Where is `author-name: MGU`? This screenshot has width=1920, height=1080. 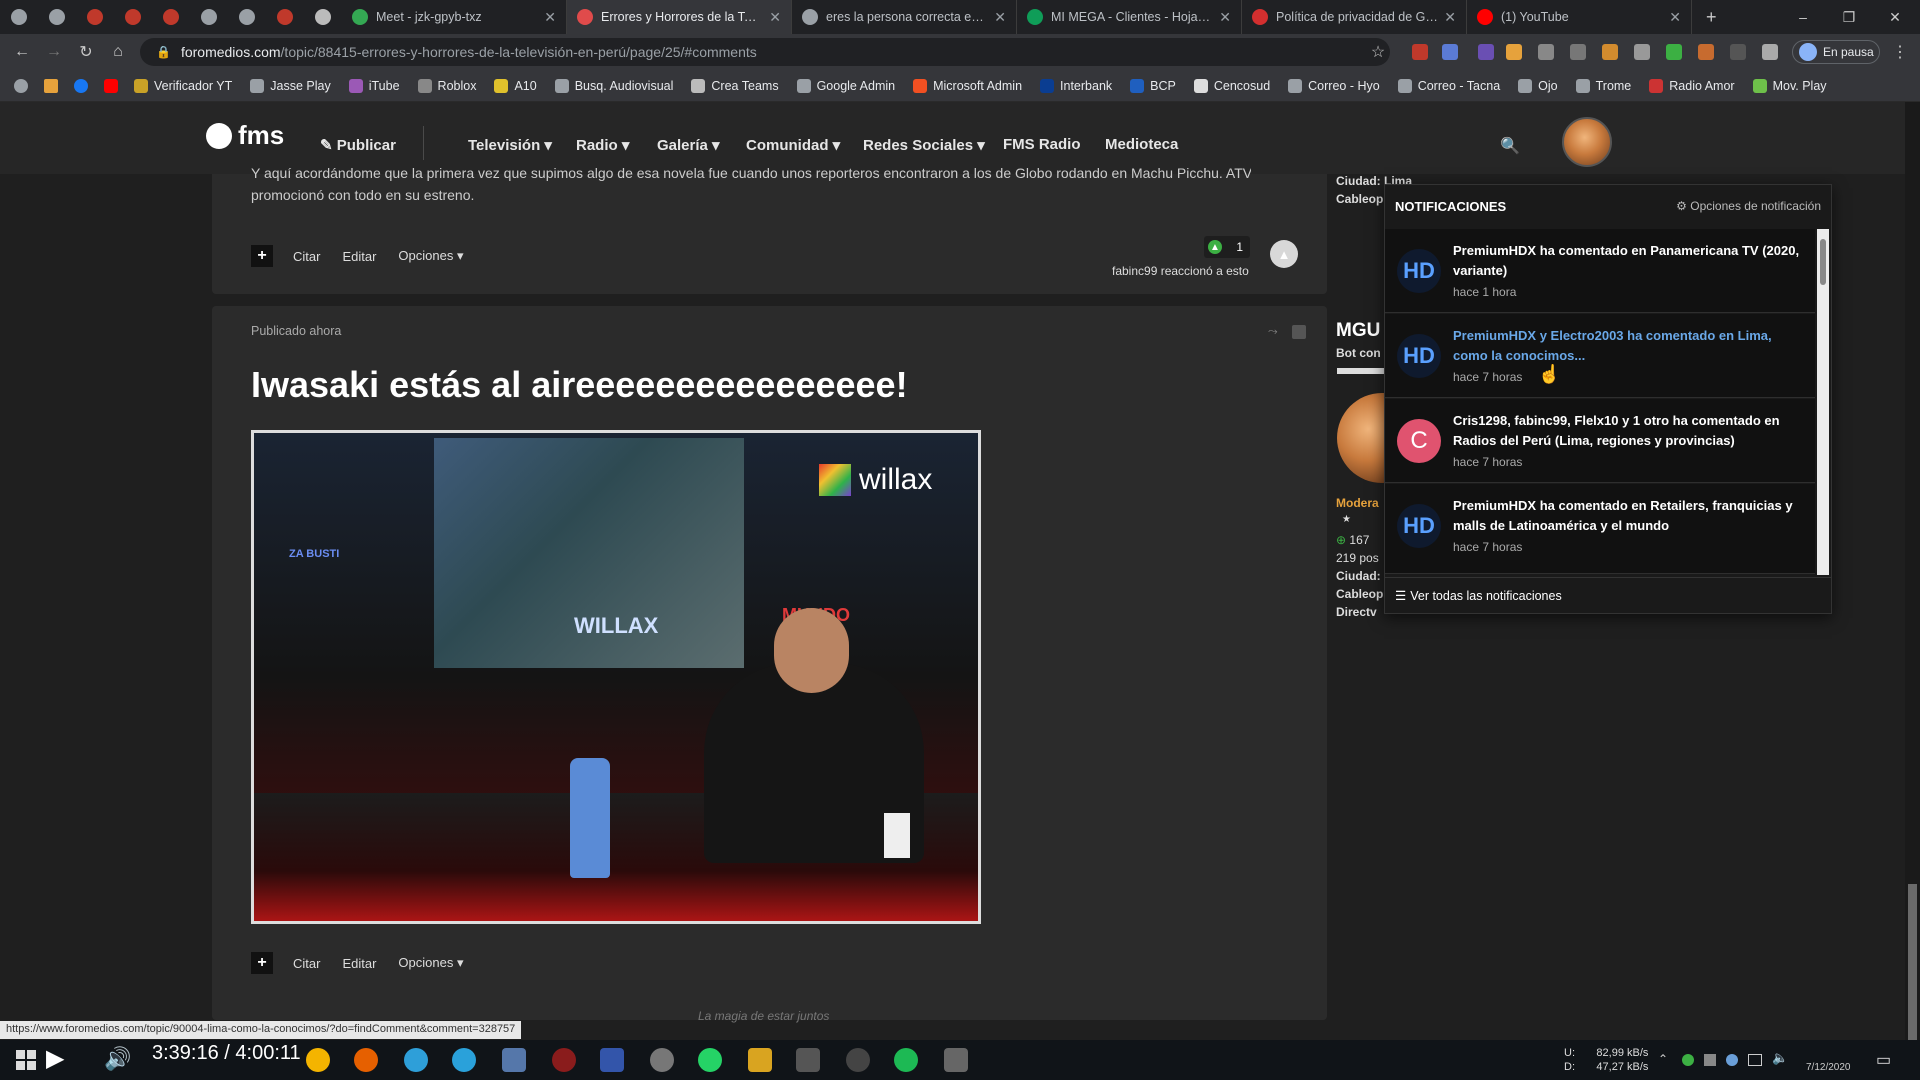
author-name: MGU is located at coordinates (1358, 331).